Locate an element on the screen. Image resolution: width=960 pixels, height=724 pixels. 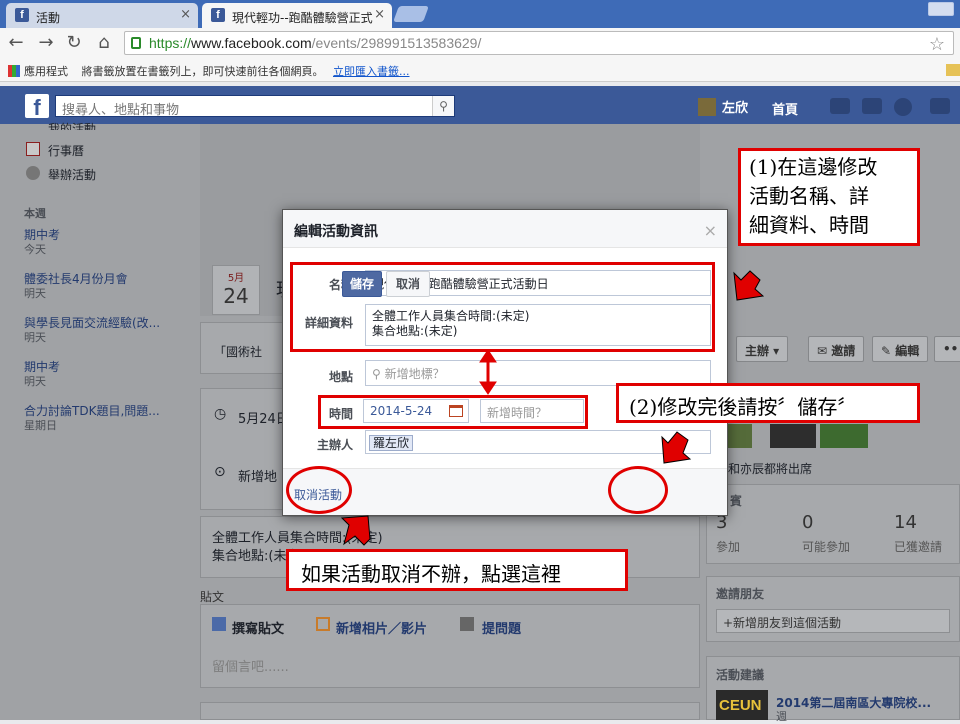
arrow-to-cancel-event-icon is located at coordinates (355, 530).